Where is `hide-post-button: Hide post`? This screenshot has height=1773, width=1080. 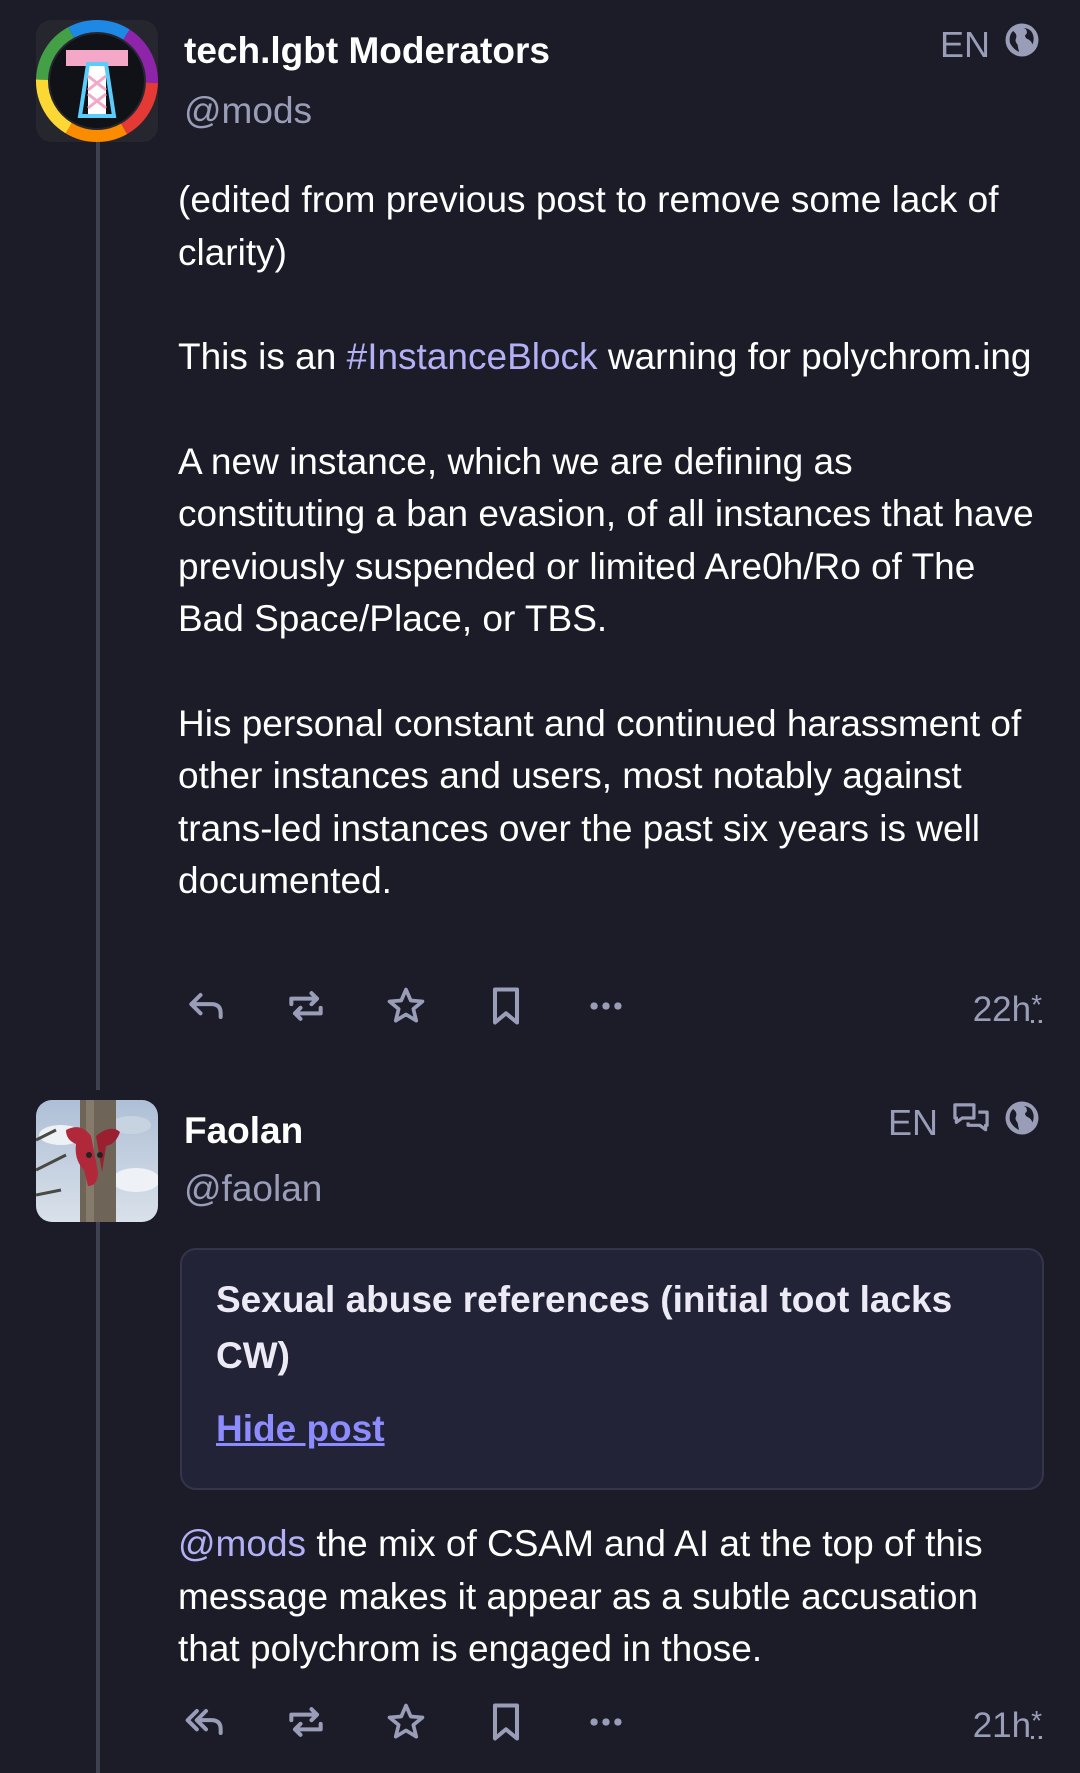
hide-post-button: Hide post is located at coordinates (300, 1429).